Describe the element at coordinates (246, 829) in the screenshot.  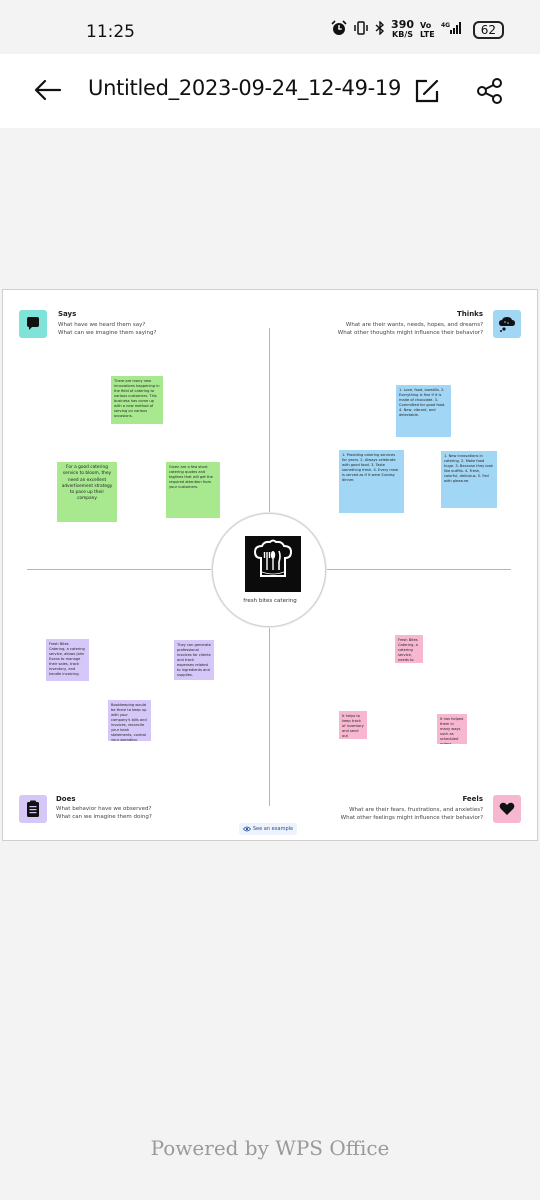
I see `eye-icon` at that location.